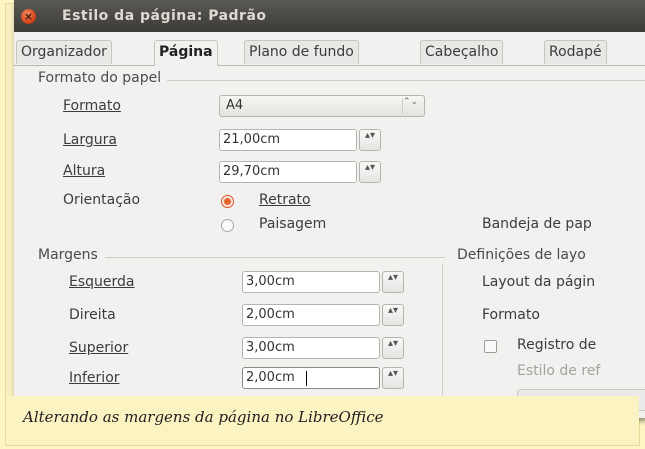 The height and width of the screenshot is (449, 645). I want to click on chevron-updown-icon: ⌃⌄, so click(410, 106).